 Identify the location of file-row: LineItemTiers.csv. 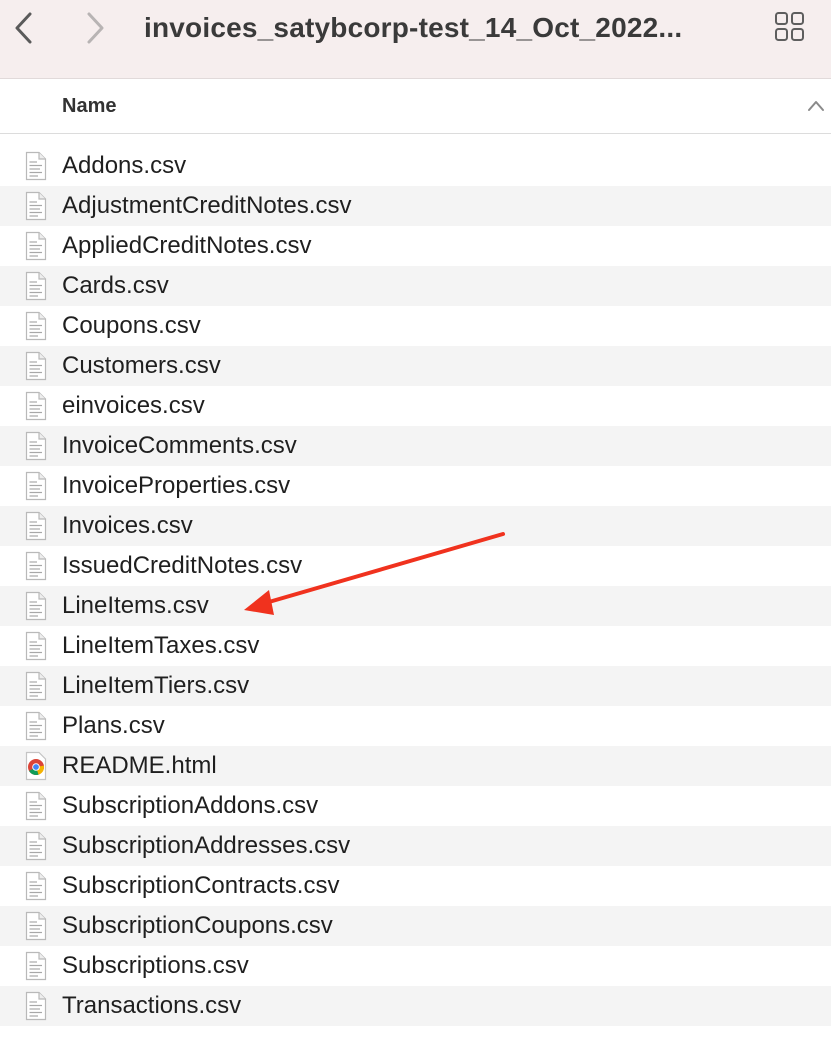
(415, 686).